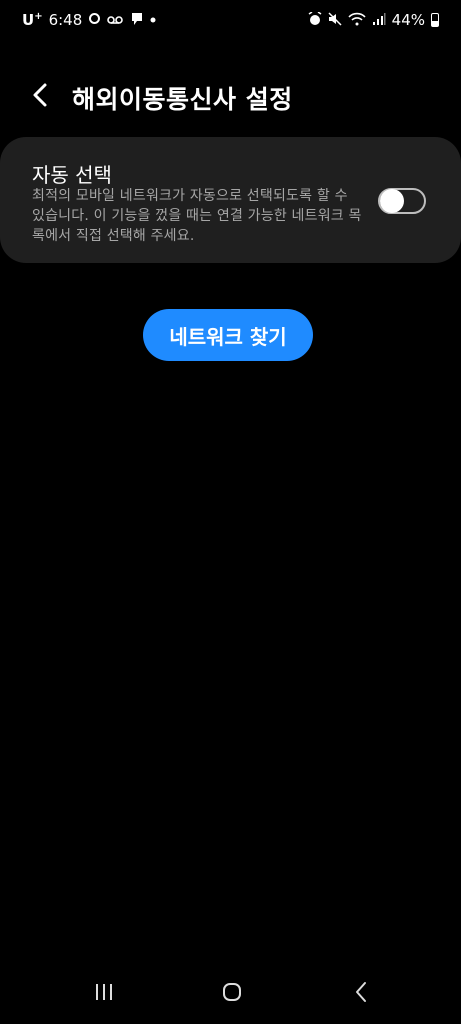 The height and width of the screenshot is (1024, 461). Describe the element at coordinates (116, 20) in the screenshot. I see `voicemail-icon` at that location.